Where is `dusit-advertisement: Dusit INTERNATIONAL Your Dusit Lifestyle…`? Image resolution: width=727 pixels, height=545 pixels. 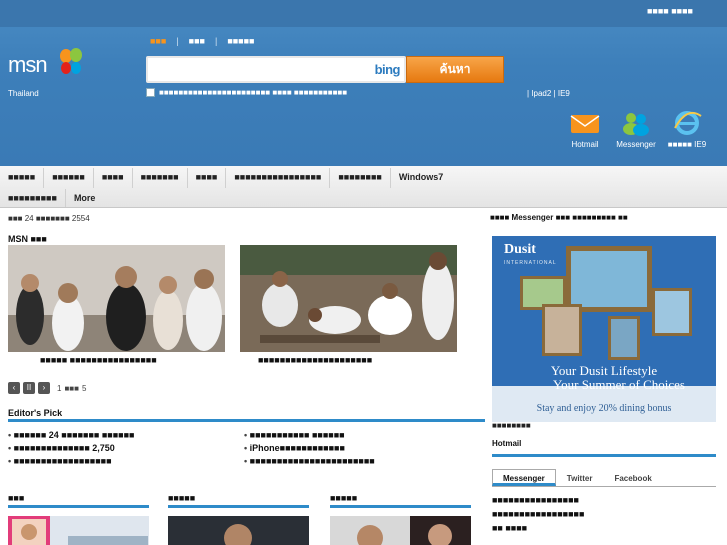 dusit-advertisement: Dusit INTERNATIONAL Your Dusit Lifestyle… is located at coordinates (604, 329).